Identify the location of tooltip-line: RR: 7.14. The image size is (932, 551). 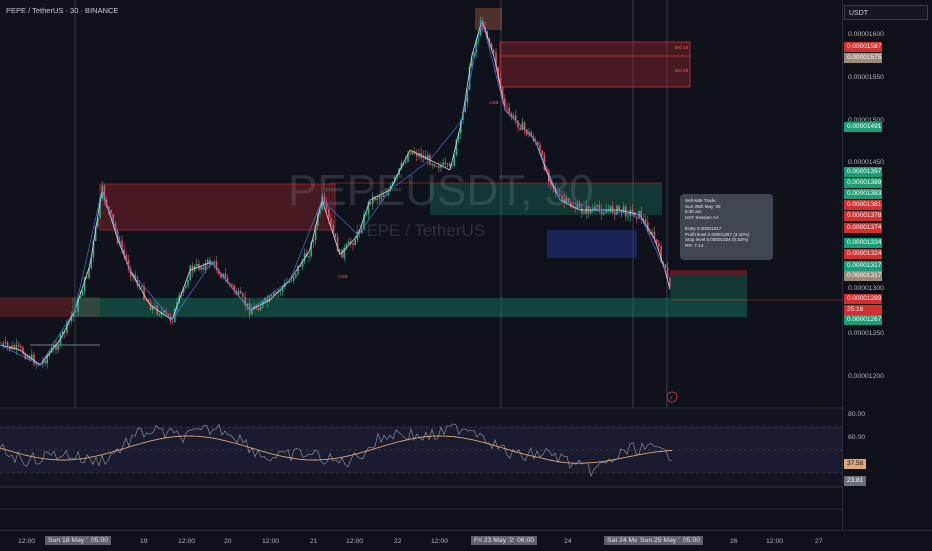
(694, 245).